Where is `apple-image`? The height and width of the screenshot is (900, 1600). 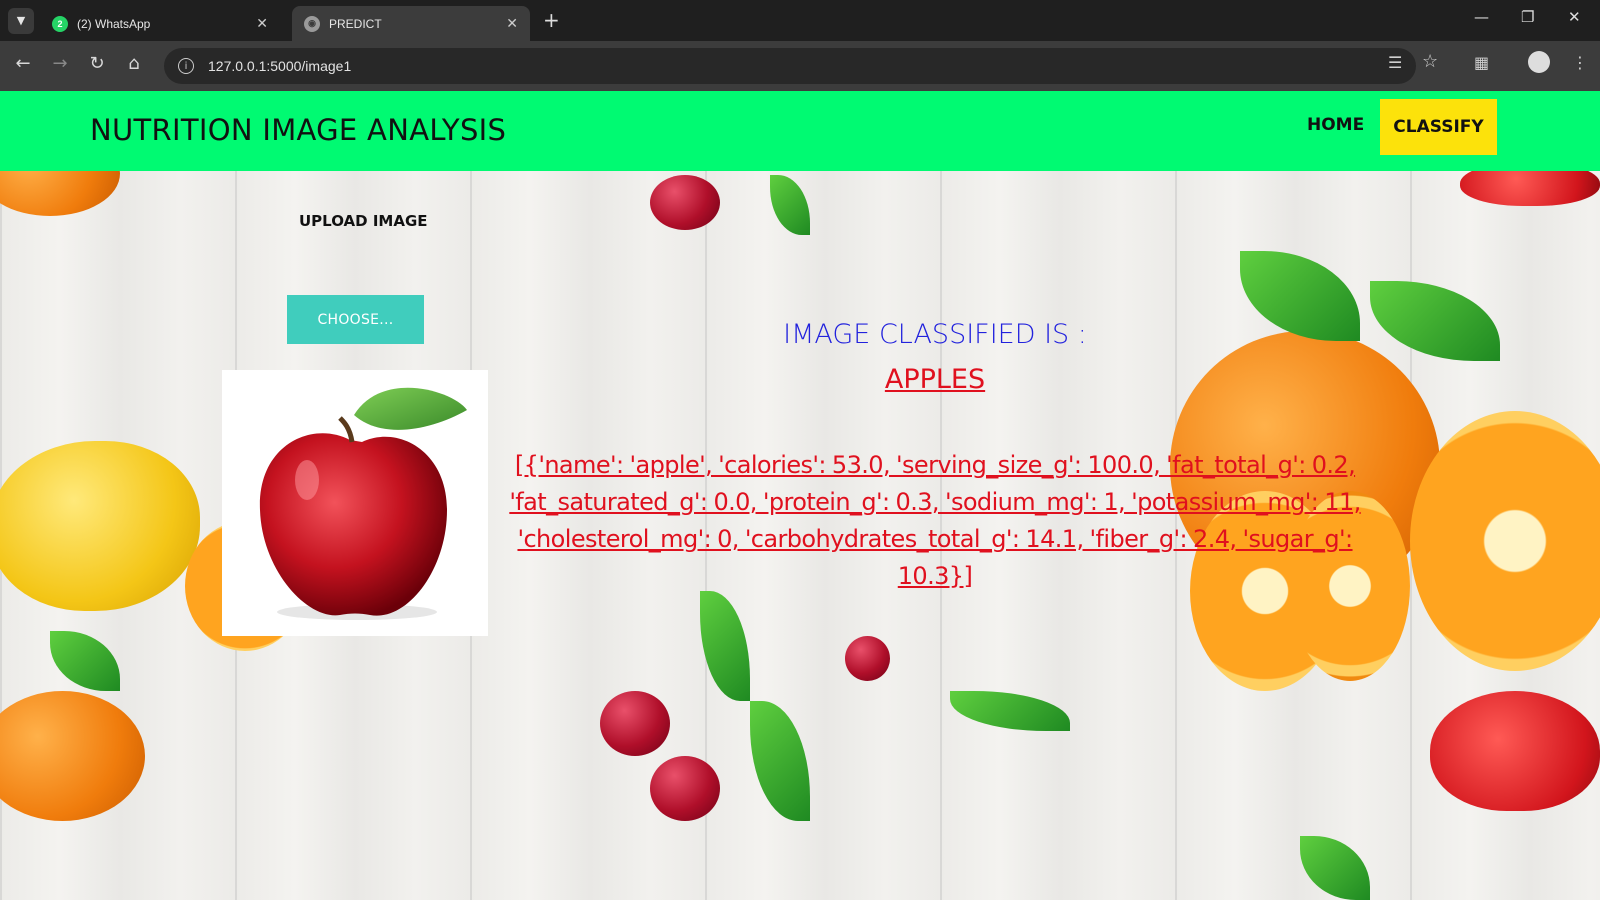 apple-image is located at coordinates (363, 503).